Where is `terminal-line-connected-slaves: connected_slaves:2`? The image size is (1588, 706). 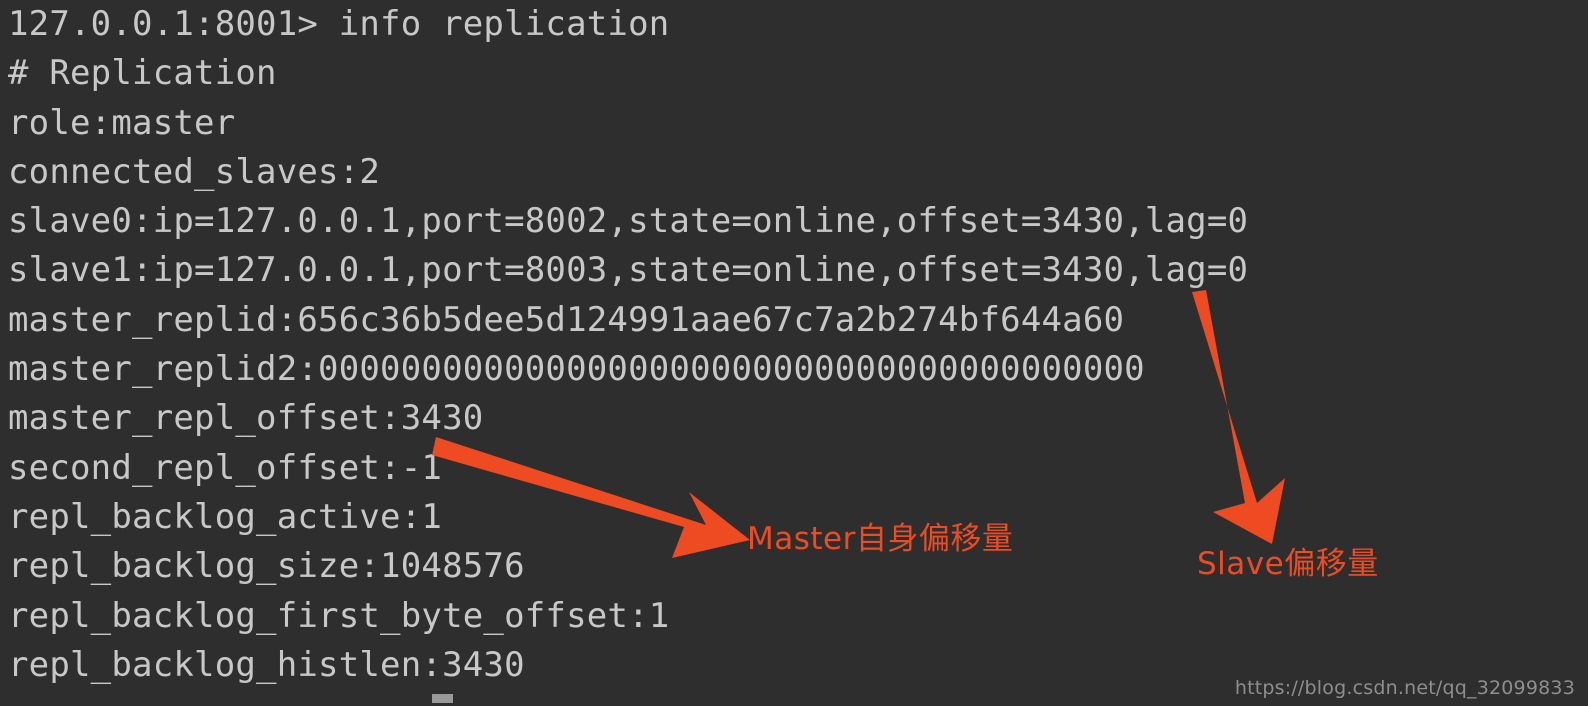 terminal-line-connected-slaves: connected_slaves:2 is located at coordinates (194, 171).